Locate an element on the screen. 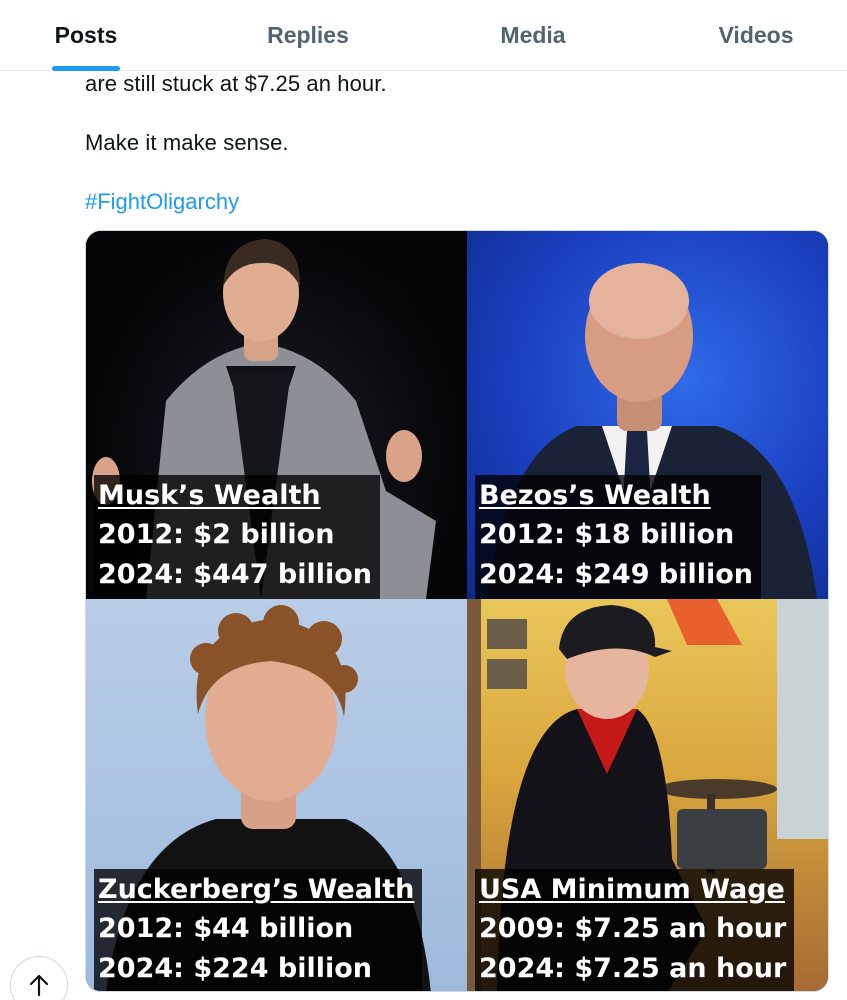 The width and height of the screenshot is (847, 1000). tab-media-label: Media is located at coordinates (533, 35).